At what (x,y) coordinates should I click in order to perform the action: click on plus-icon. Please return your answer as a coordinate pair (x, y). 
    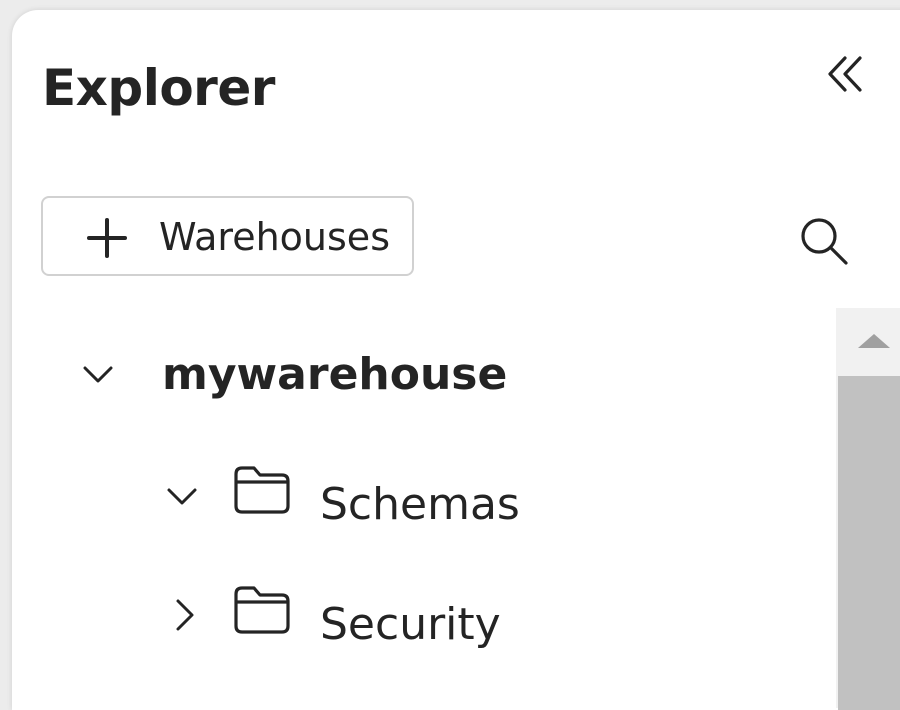
    Looking at the image, I should click on (107, 238).